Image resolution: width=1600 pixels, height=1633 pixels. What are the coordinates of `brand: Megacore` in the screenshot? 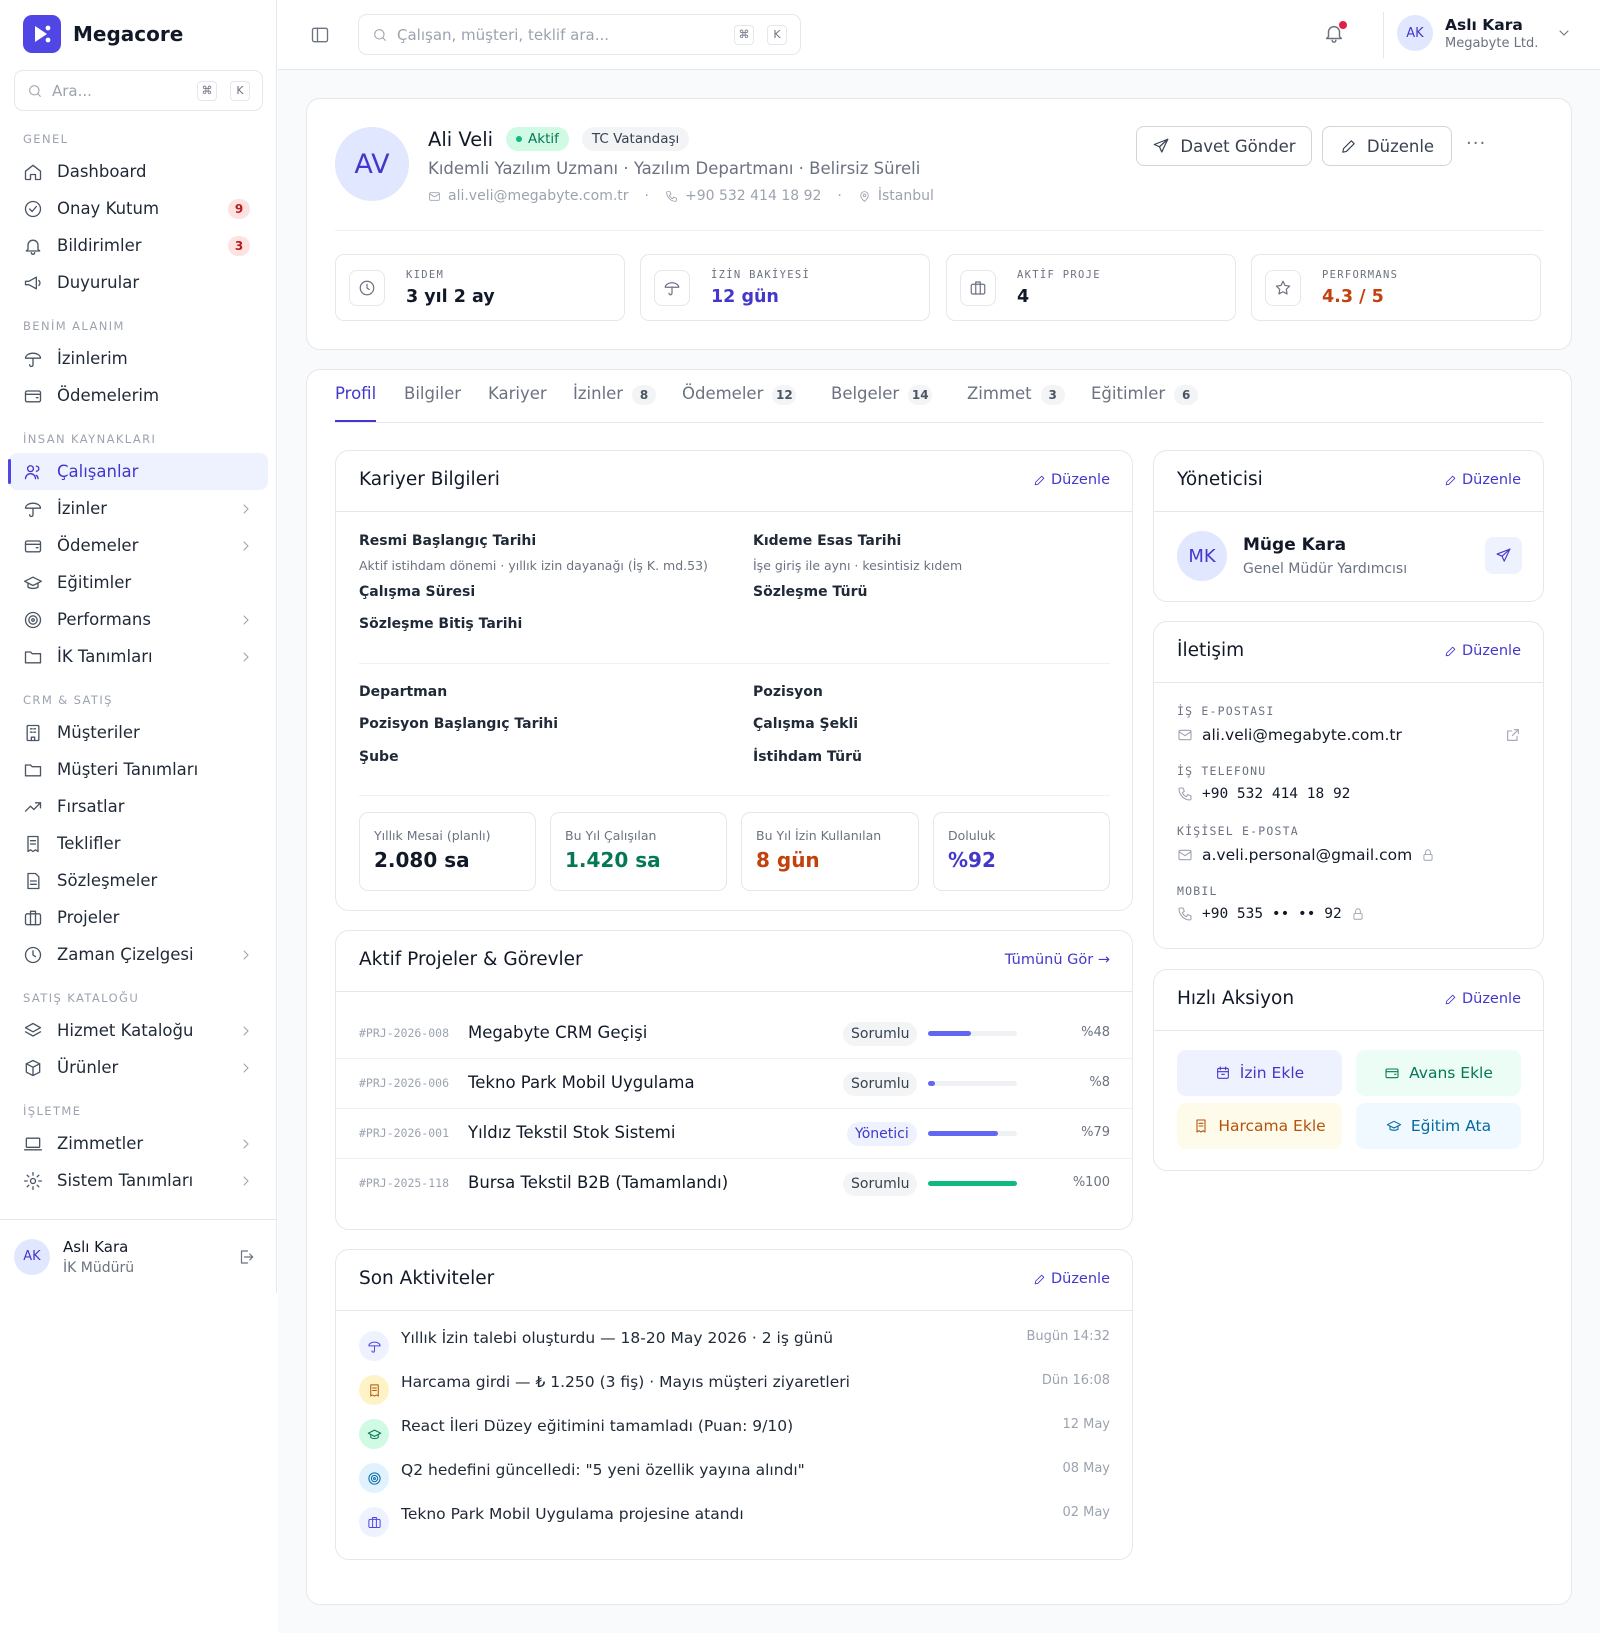 It's located at (103, 34).